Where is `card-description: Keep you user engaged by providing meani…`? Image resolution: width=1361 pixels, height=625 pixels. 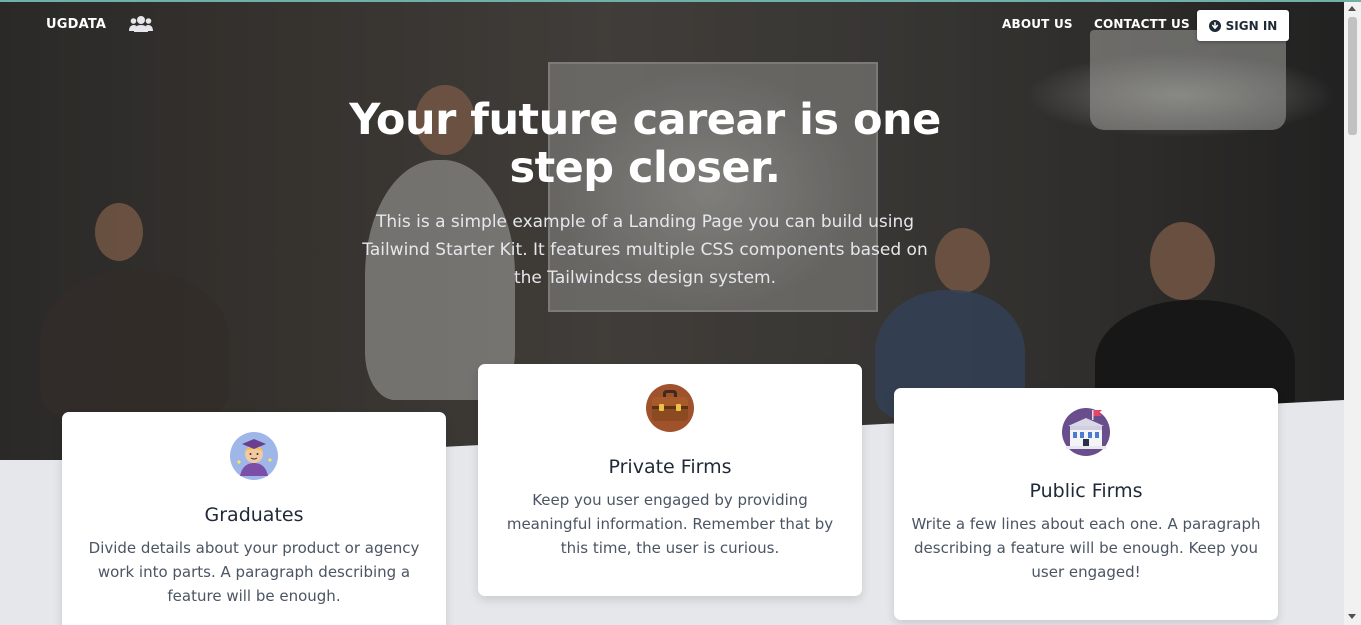 card-description: Keep you user engaged by providing meani… is located at coordinates (670, 524).